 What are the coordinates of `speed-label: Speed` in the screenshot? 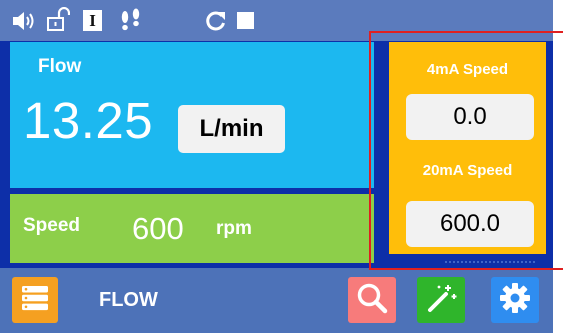 It's located at (52, 225).